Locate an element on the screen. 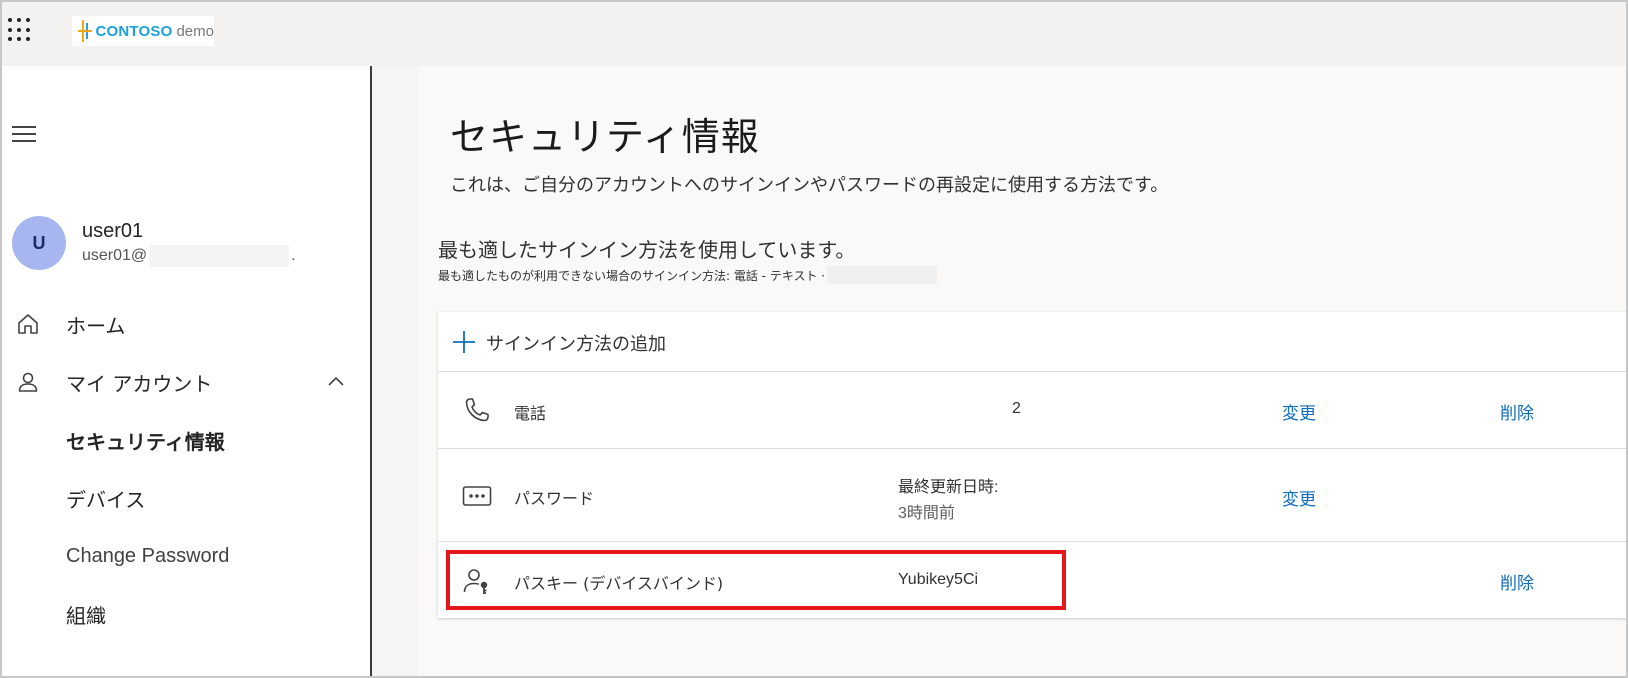 The image size is (1628, 678). sidebar-item-devices: デバイス is located at coordinates (186, 498).